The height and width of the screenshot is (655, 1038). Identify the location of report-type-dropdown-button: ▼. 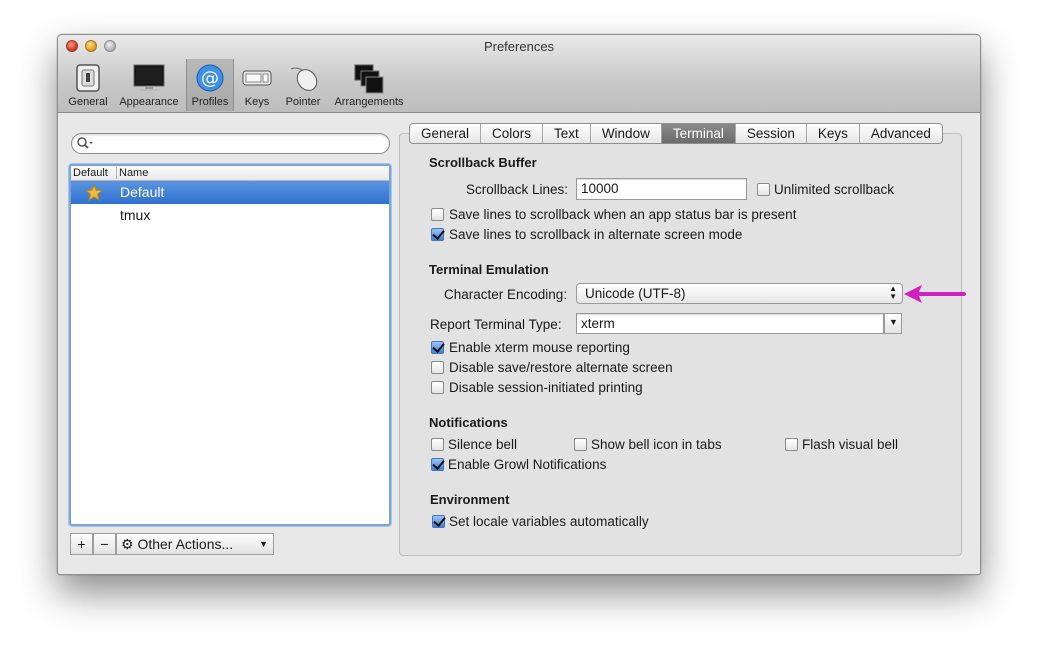
(893, 323).